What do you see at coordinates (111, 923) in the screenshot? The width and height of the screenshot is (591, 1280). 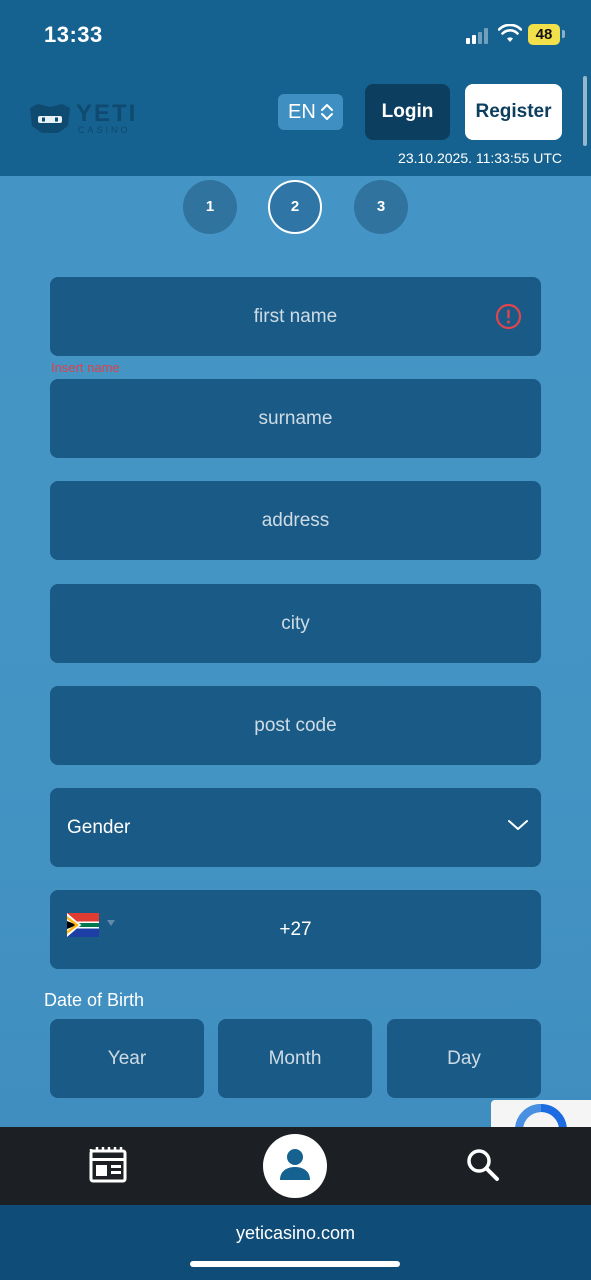 I see `caret-down-icon` at bounding box center [111, 923].